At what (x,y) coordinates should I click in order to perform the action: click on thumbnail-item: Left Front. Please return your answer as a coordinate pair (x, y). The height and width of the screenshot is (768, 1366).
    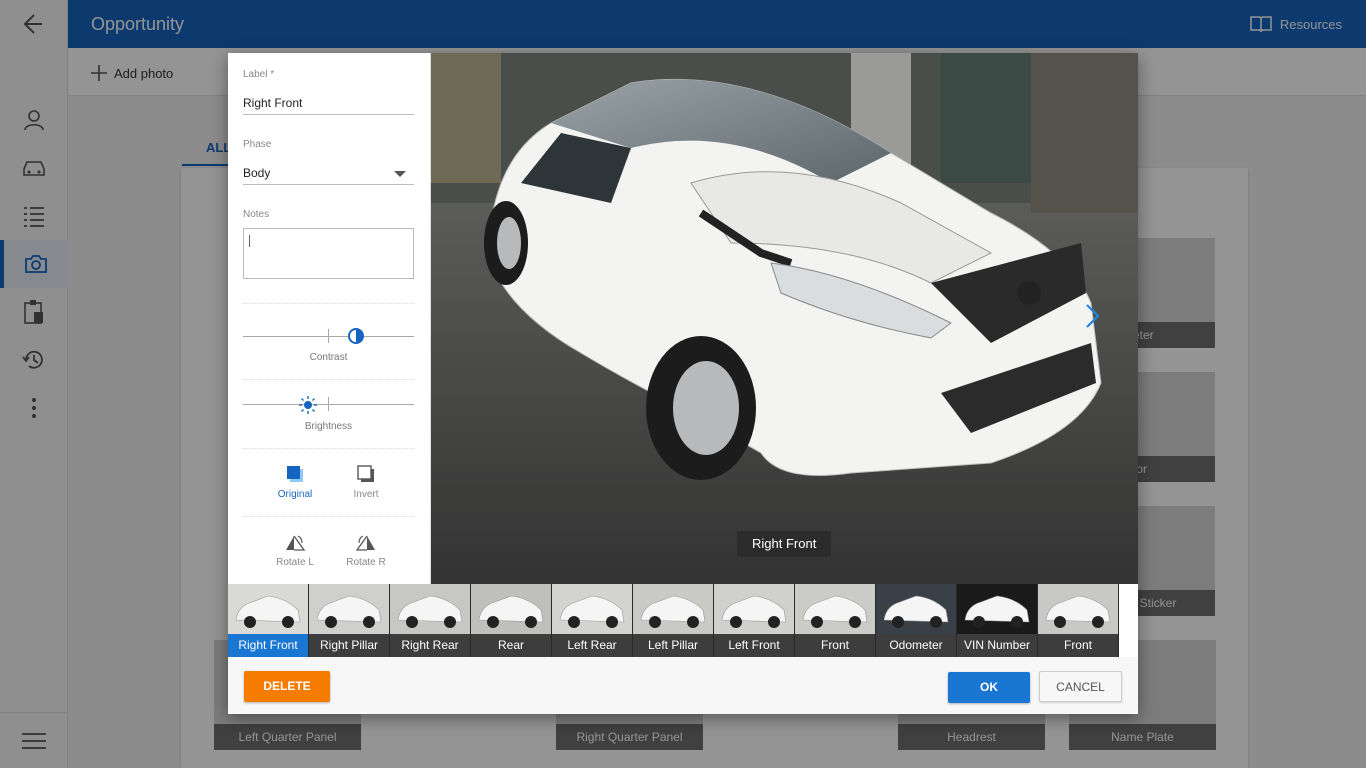
    Looking at the image, I should click on (754, 620).